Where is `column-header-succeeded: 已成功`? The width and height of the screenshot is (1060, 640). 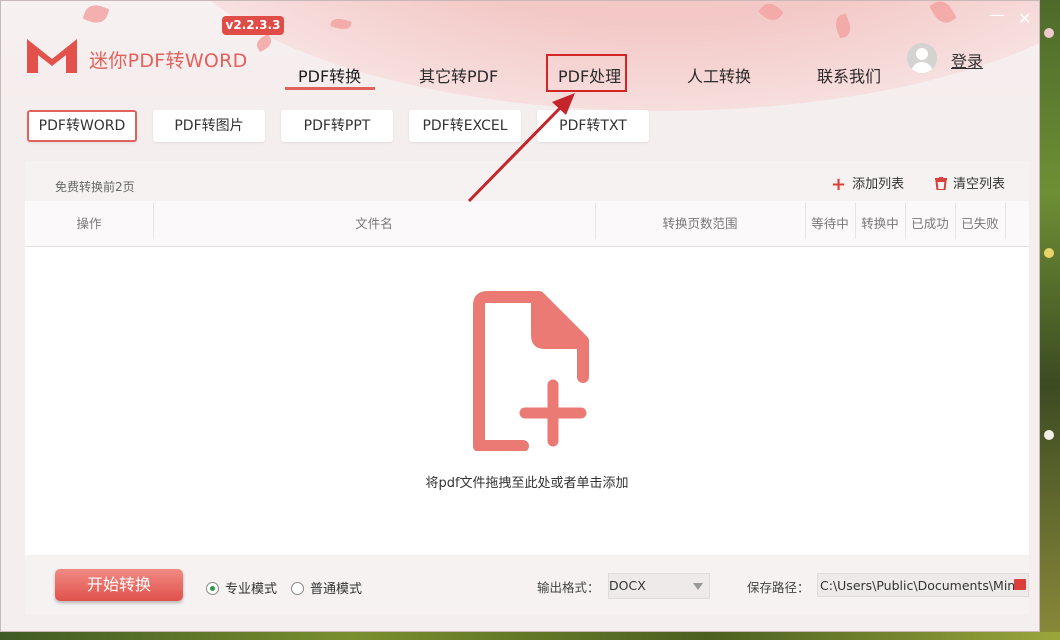
column-header-succeeded: 已成功 is located at coordinates (930, 223).